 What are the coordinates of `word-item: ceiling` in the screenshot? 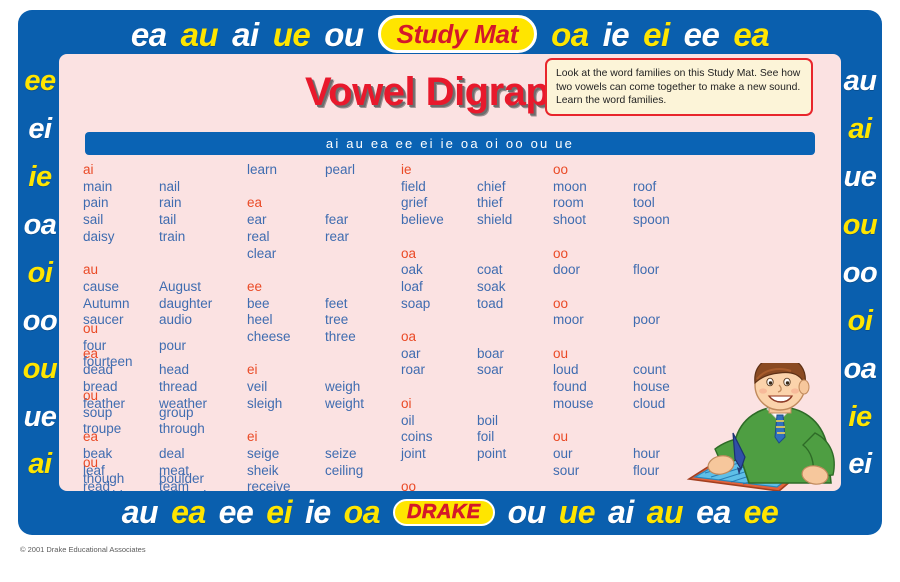 It's located at (344, 470).